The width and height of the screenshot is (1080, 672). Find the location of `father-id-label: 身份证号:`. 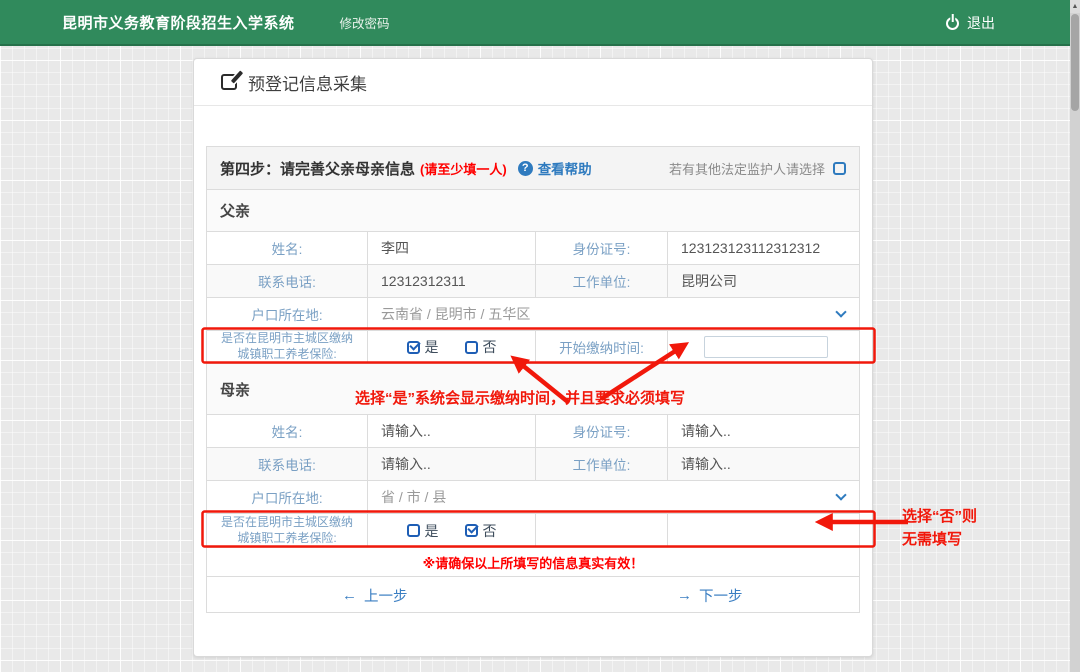

father-id-label: 身份证号: is located at coordinates (601, 248).